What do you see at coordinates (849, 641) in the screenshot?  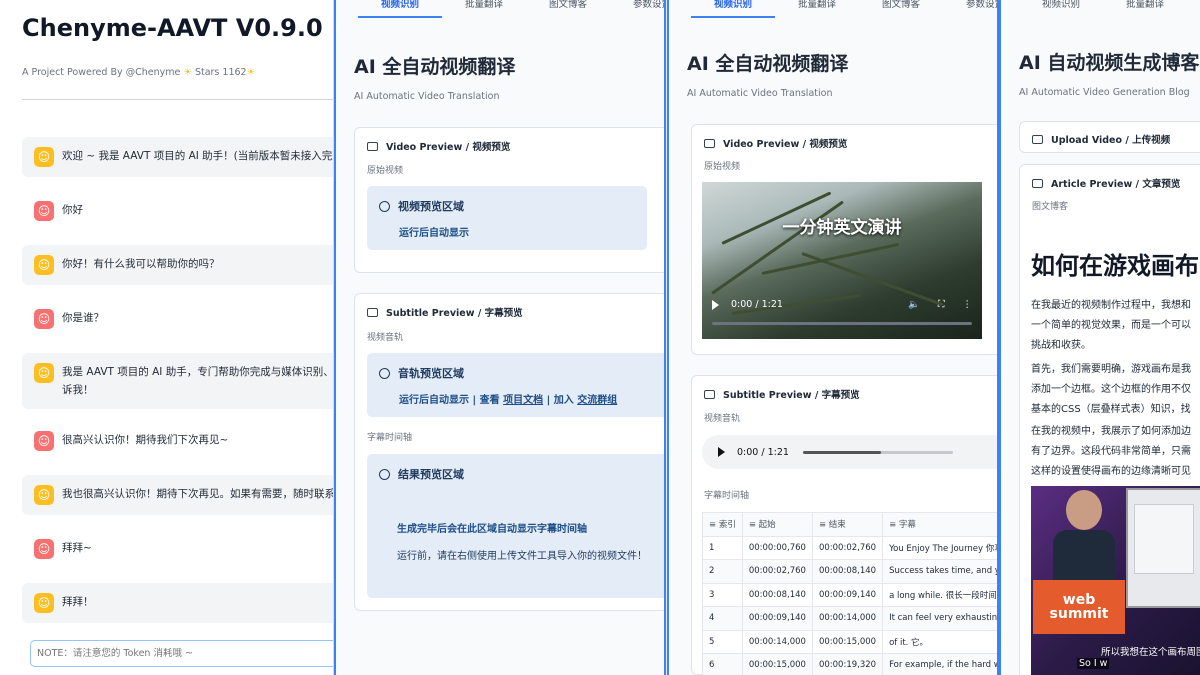 I see `table-row: 5 00:00:14,000 00:00:15,000 of it. 它。` at bounding box center [849, 641].